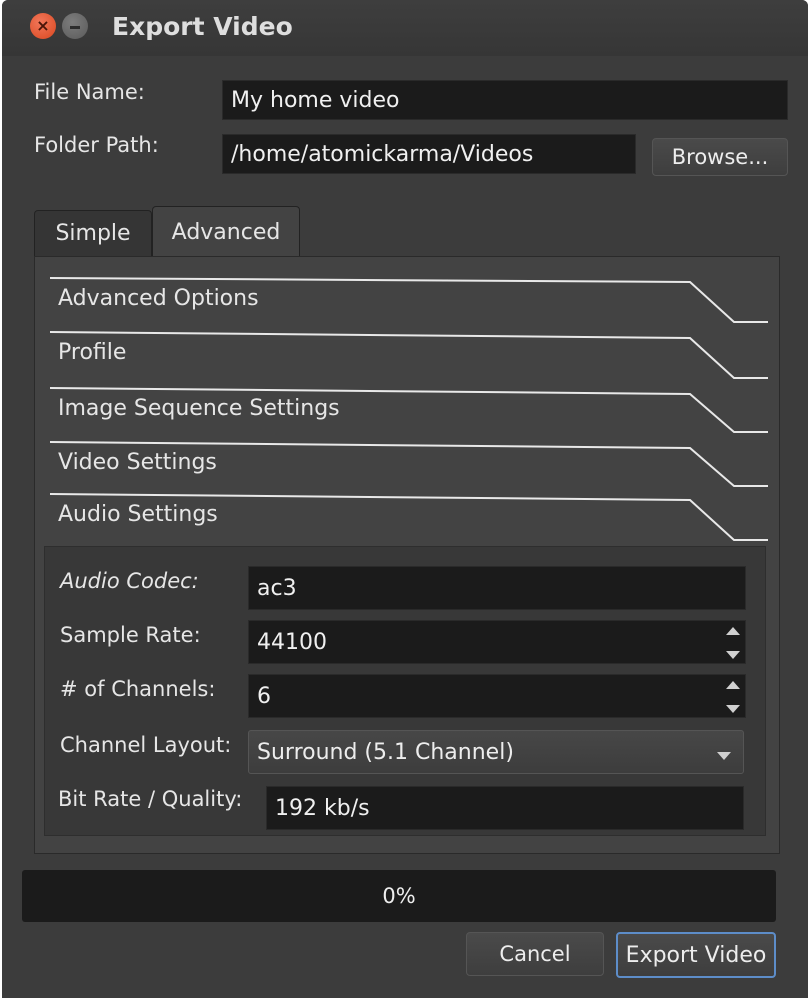 Image resolution: width=812 pixels, height=1000 pixels. What do you see at coordinates (410, 468) in the screenshot?
I see `section-video-settings: Video Settings` at bounding box center [410, 468].